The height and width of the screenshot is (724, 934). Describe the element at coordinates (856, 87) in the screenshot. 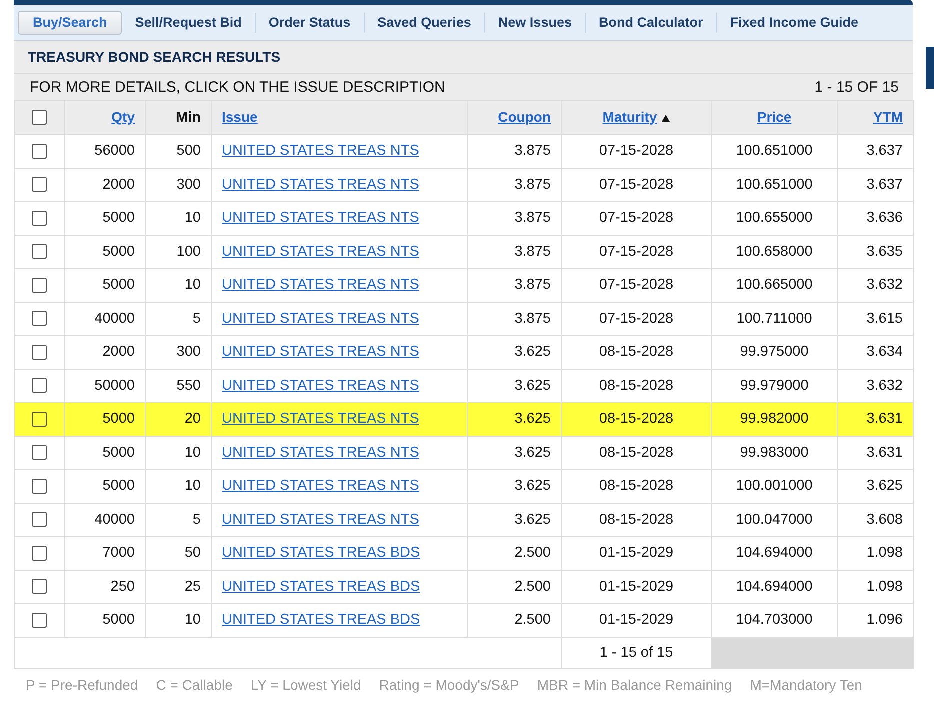

I see `result-range: 1 - 15 OF 15` at that location.